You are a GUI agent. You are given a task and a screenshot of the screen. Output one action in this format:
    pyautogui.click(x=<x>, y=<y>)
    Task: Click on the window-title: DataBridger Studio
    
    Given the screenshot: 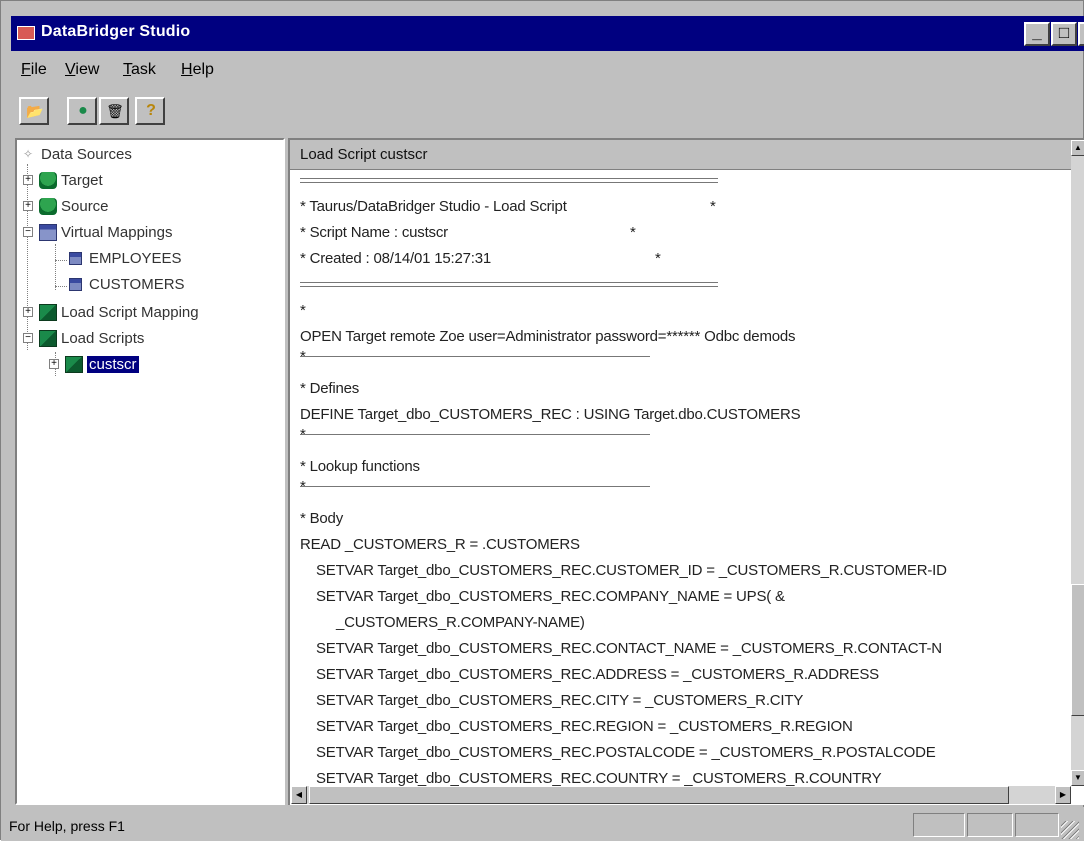 What is the action you would take?
    pyautogui.click(x=116, y=31)
    